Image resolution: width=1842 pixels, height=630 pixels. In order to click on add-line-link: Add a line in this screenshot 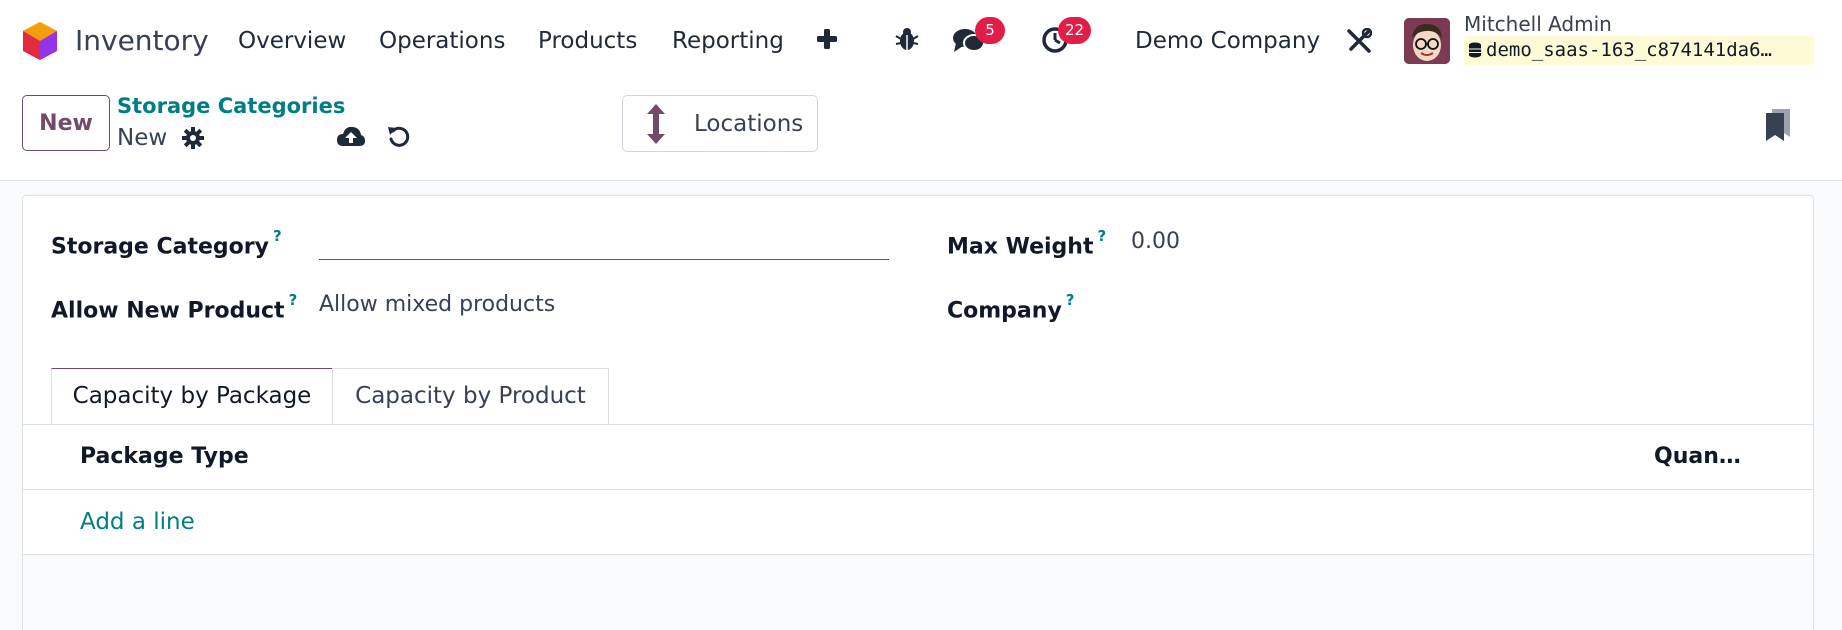, I will do `click(137, 522)`.